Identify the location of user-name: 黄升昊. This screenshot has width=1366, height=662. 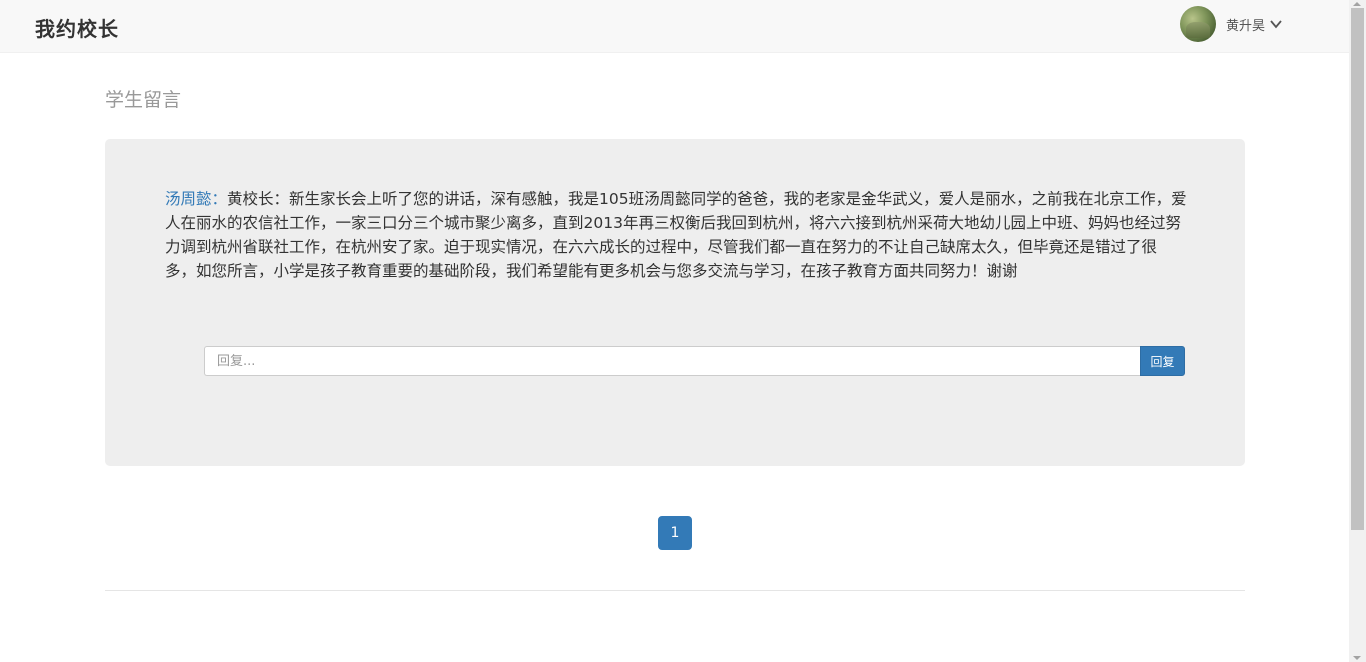
(1246, 26).